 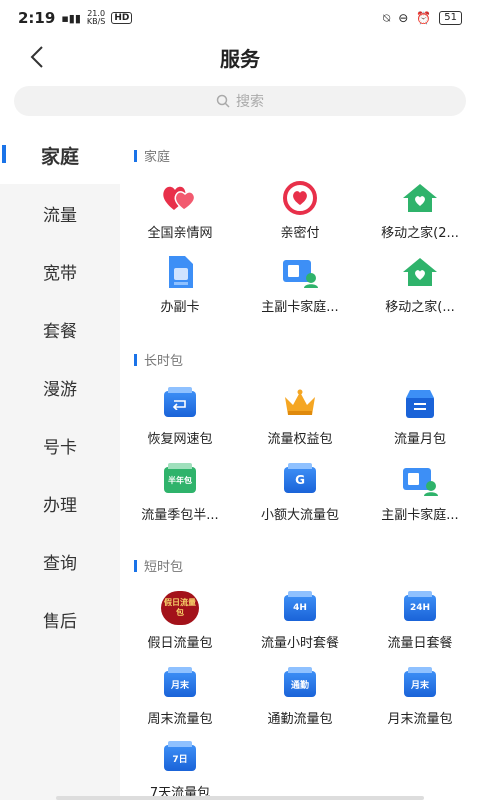 What do you see at coordinates (180, 198) in the screenshot?
I see `hearts-icon` at bounding box center [180, 198].